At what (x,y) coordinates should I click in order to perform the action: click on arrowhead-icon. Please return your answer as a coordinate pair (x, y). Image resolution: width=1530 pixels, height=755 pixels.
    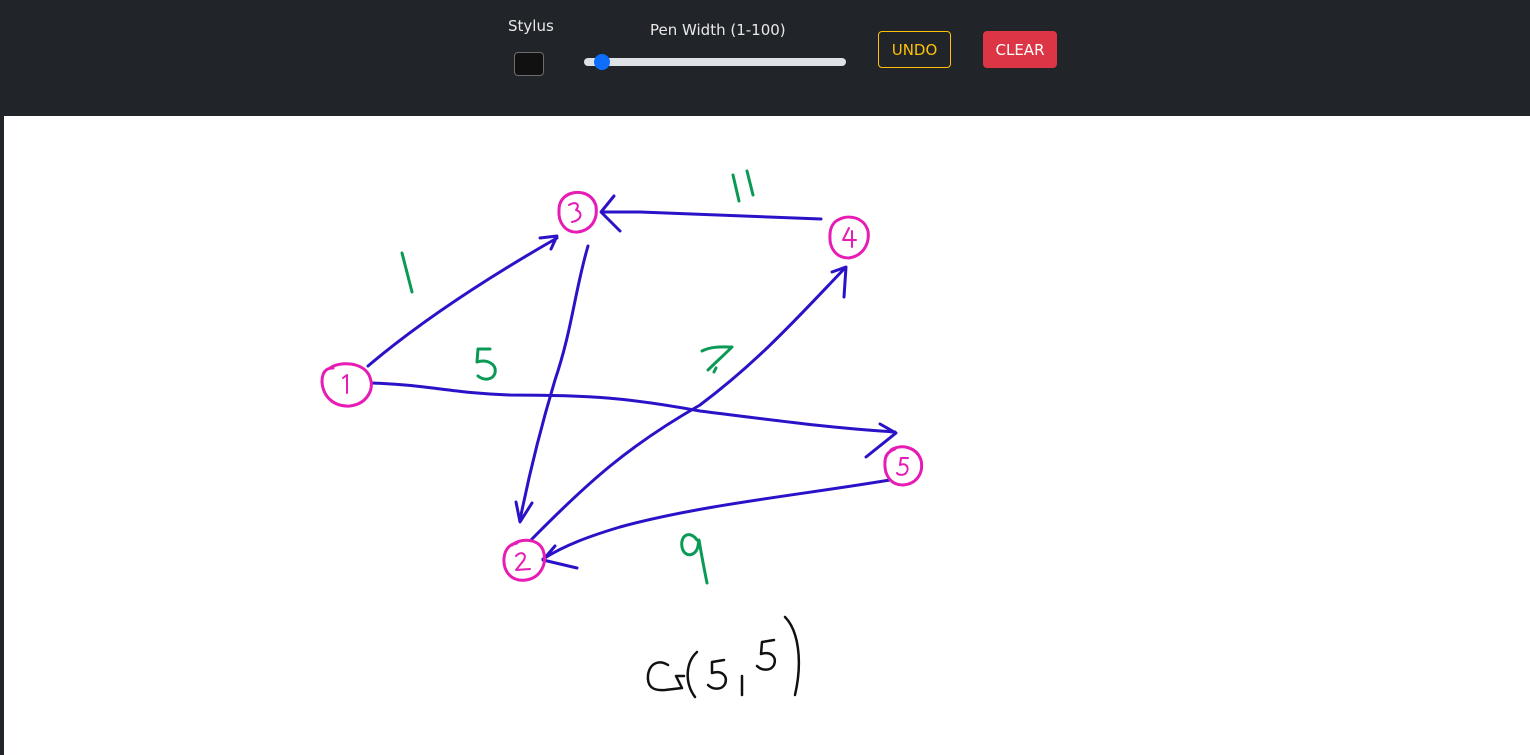
    Looking at the image, I should click on (839, 282).